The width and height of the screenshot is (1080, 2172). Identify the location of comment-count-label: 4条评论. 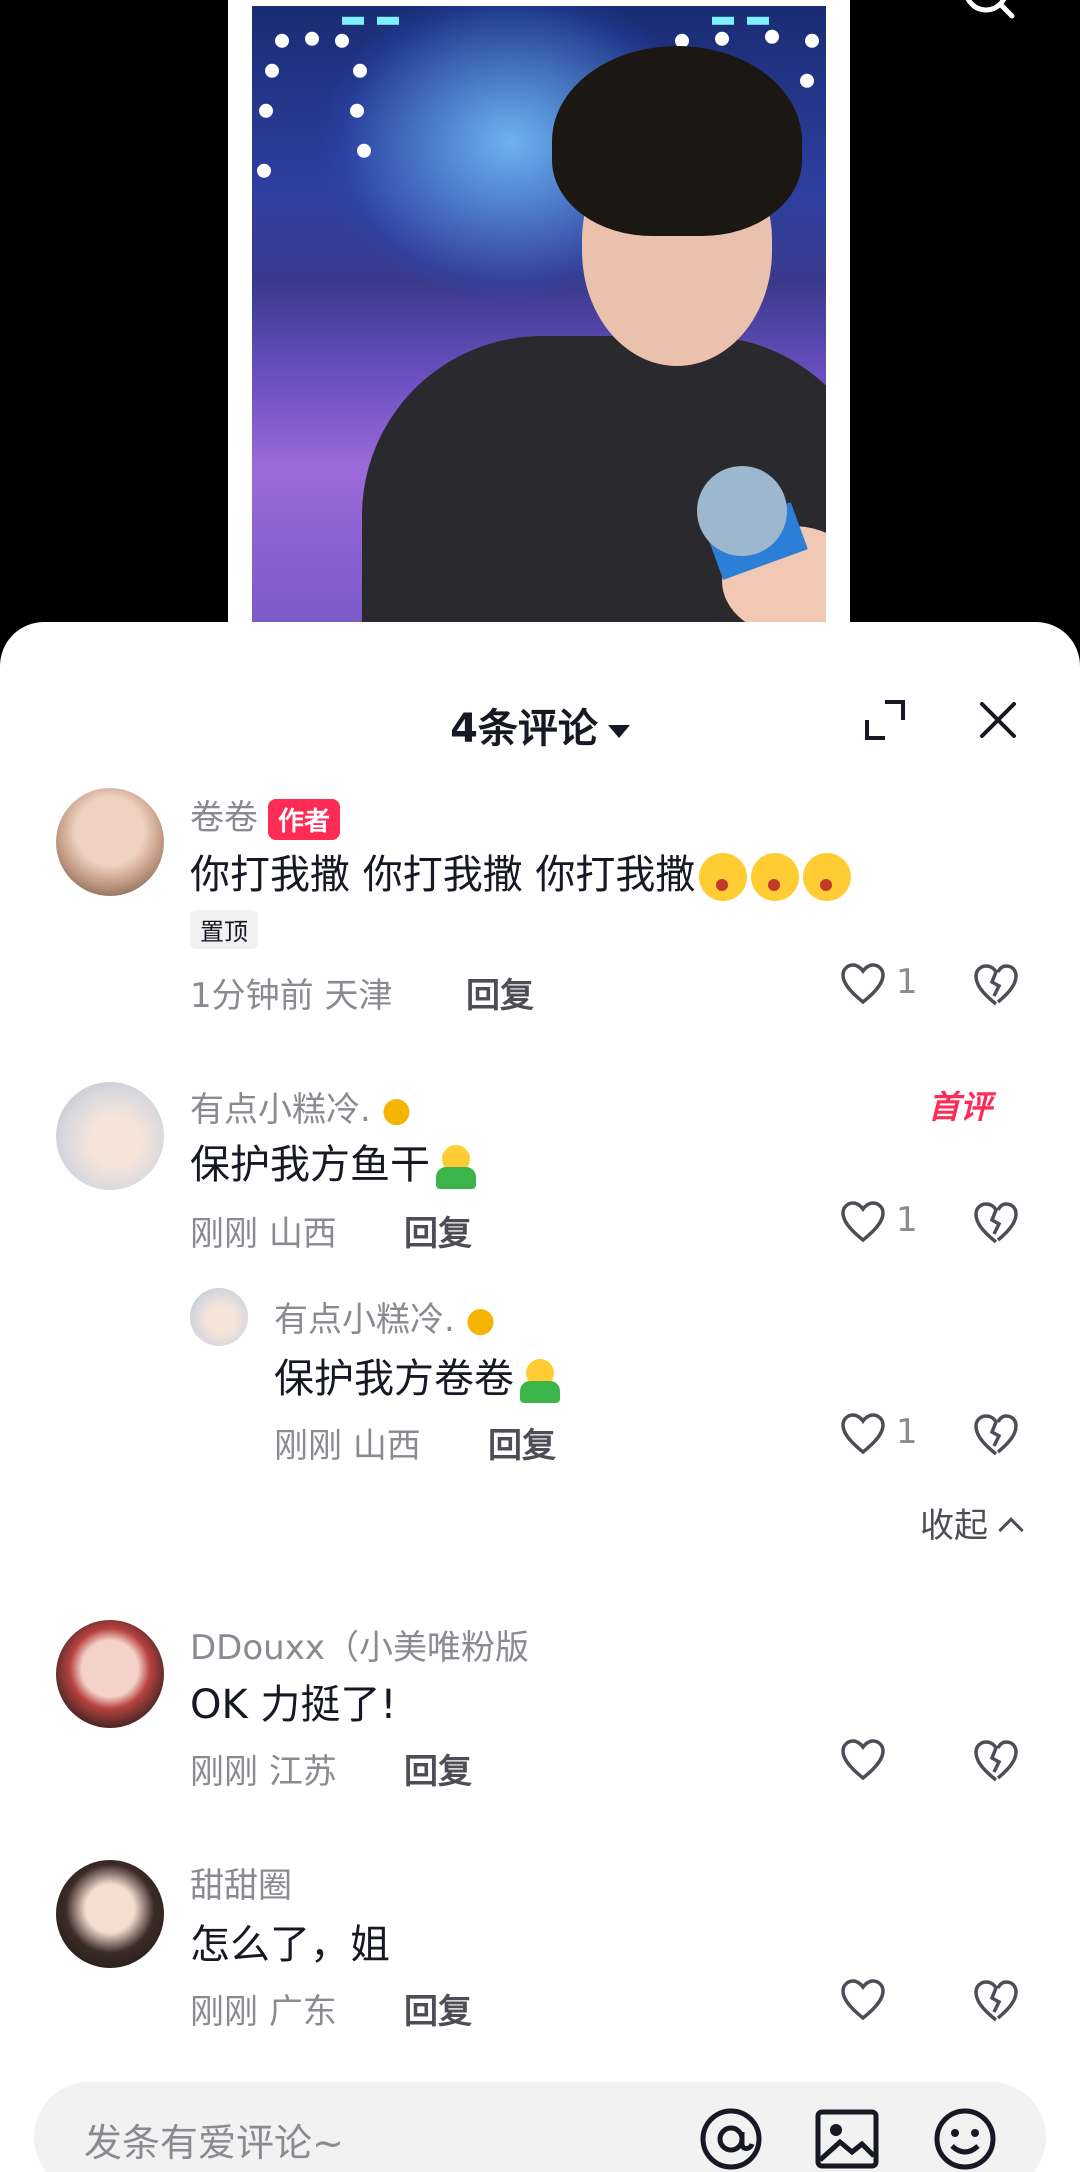
(524, 729).